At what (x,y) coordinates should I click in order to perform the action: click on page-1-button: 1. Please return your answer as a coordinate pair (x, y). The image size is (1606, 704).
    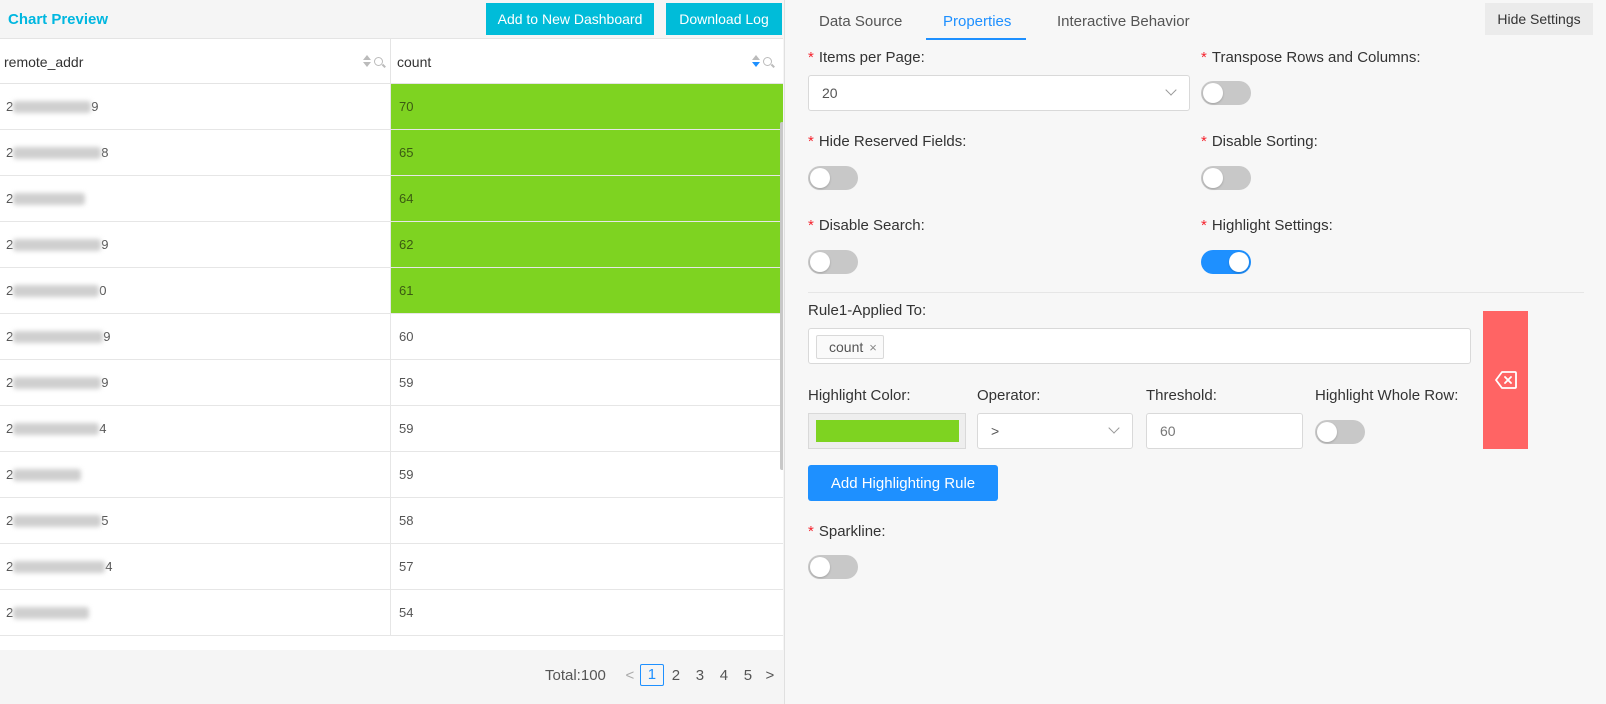
    Looking at the image, I should click on (651, 675).